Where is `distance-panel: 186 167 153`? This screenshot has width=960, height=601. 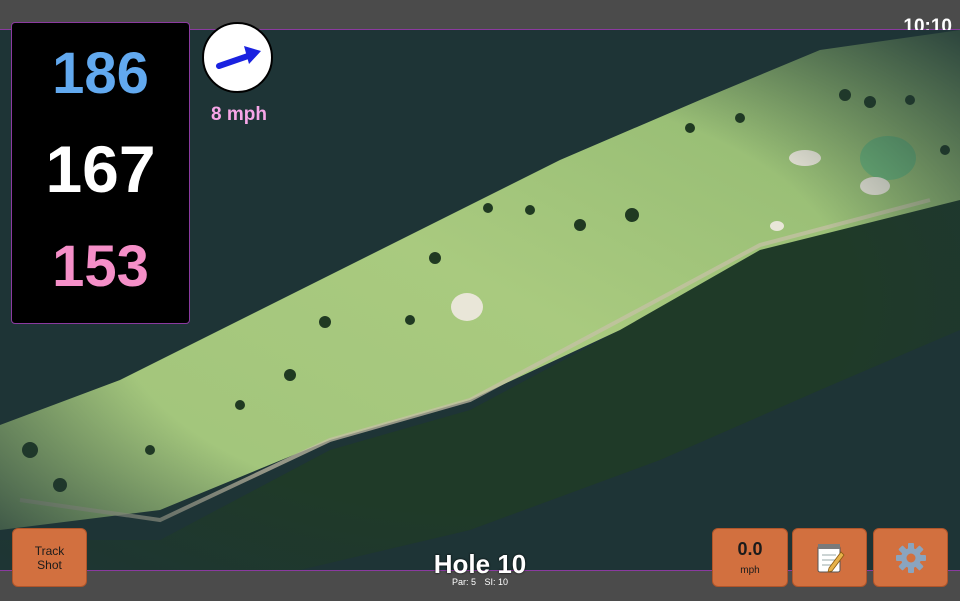 distance-panel: 186 167 153 is located at coordinates (100, 173).